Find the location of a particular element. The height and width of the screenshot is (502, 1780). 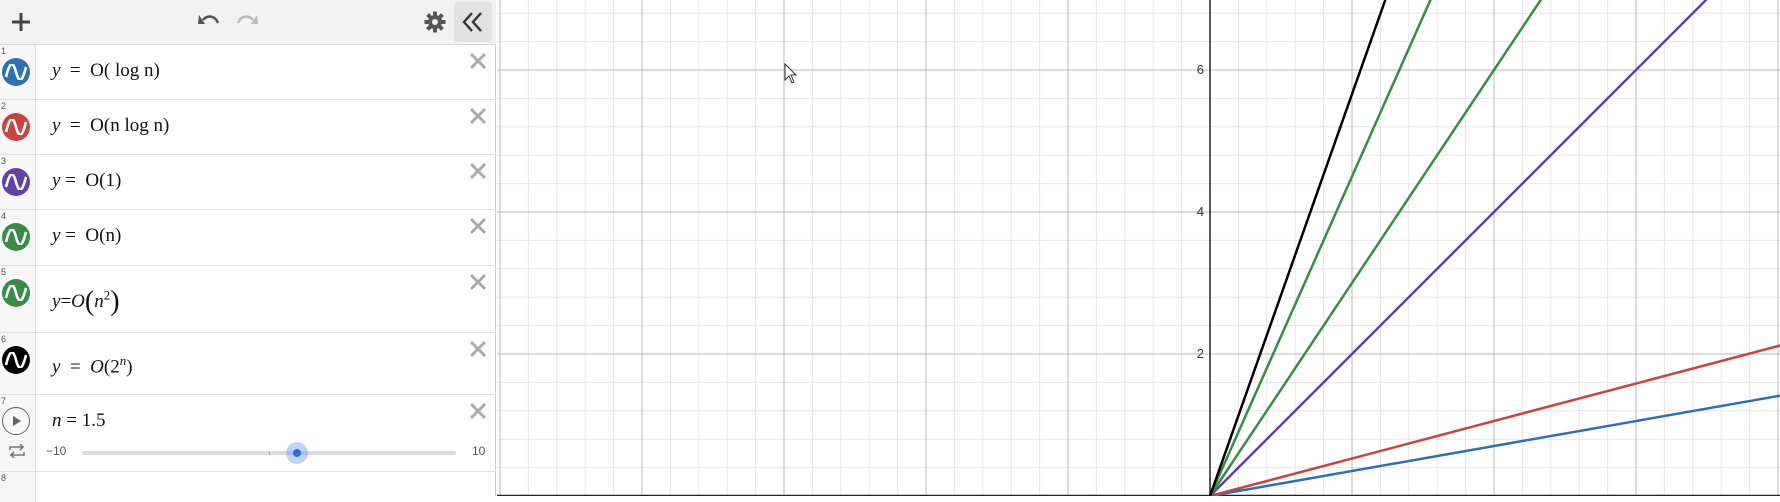

expression-row: 4 y = O(n) is located at coordinates (248, 238).